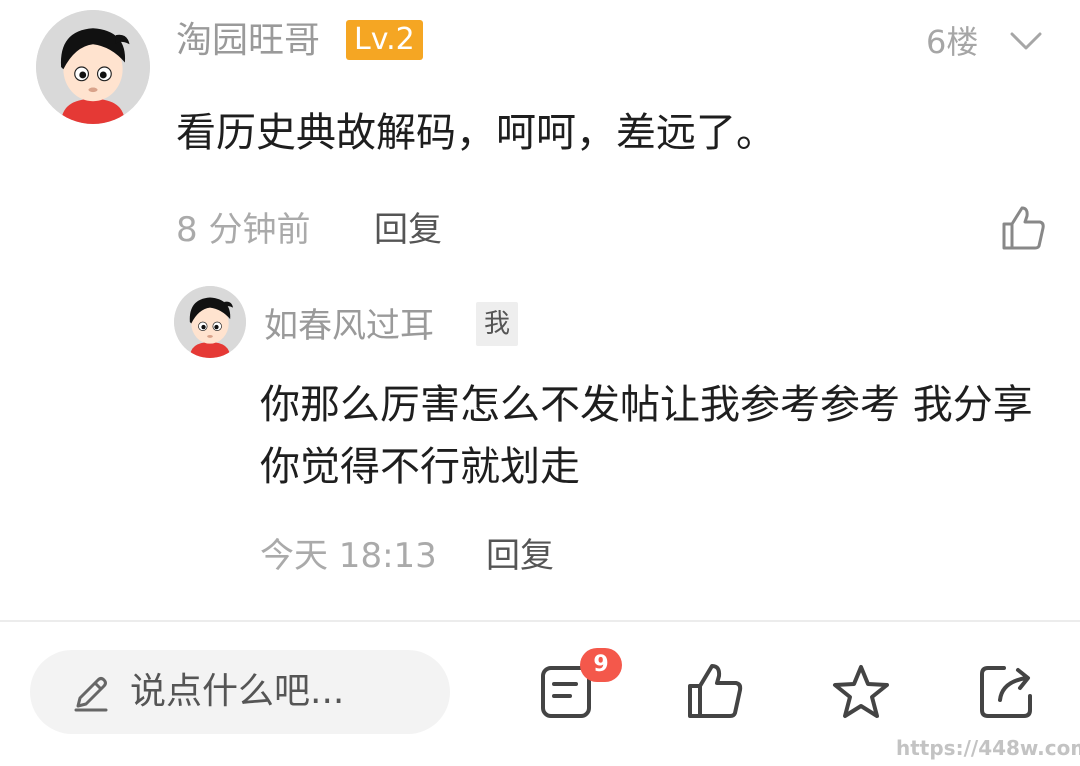 The width and height of the screenshot is (1080, 766). I want to click on thumbs-up-icon, so click(715, 691).